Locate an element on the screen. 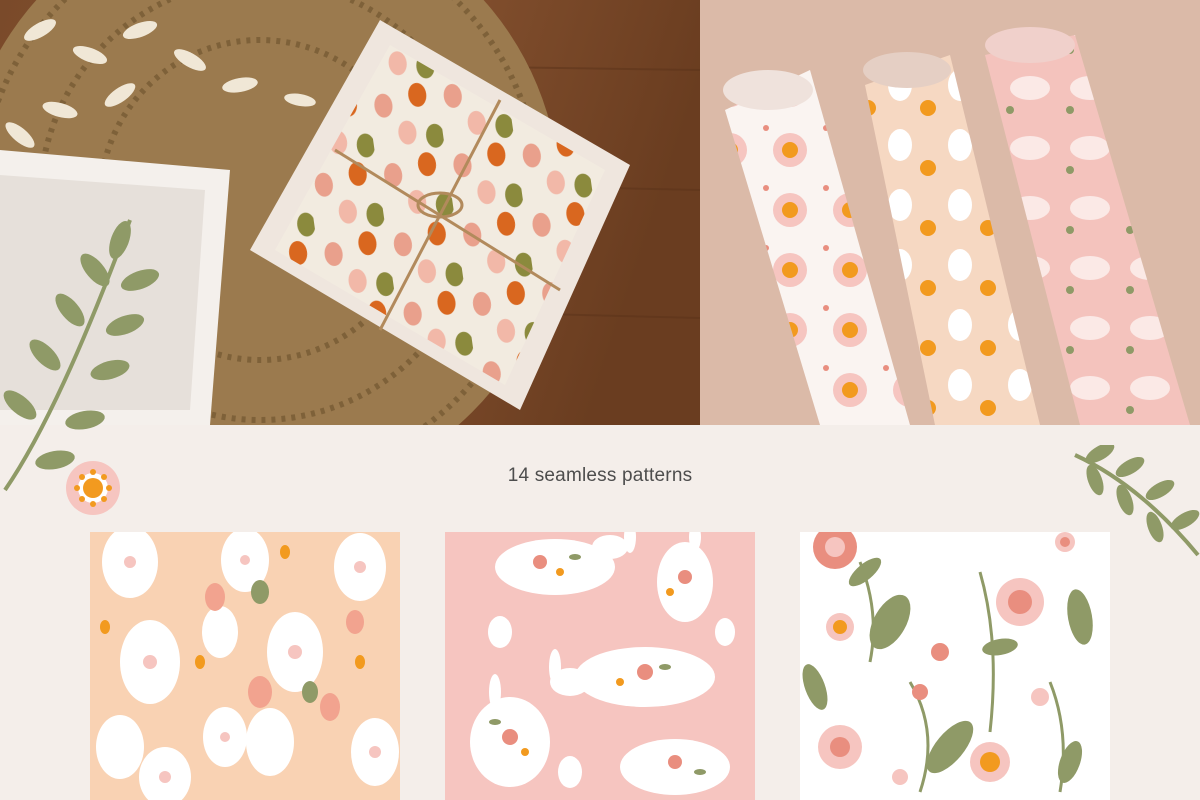 Image resolution: width=1200 pixels, height=800 pixels. egg-pattern-swatch is located at coordinates (245, 666).